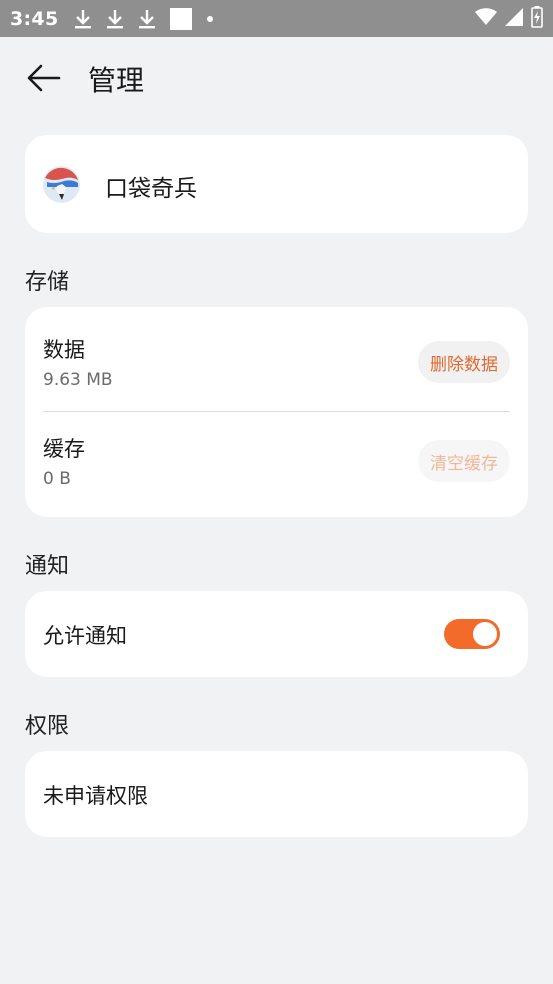 Image resolution: width=553 pixels, height=984 pixels. What do you see at coordinates (485, 634) in the screenshot?
I see `toggle-knob` at bounding box center [485, 634].